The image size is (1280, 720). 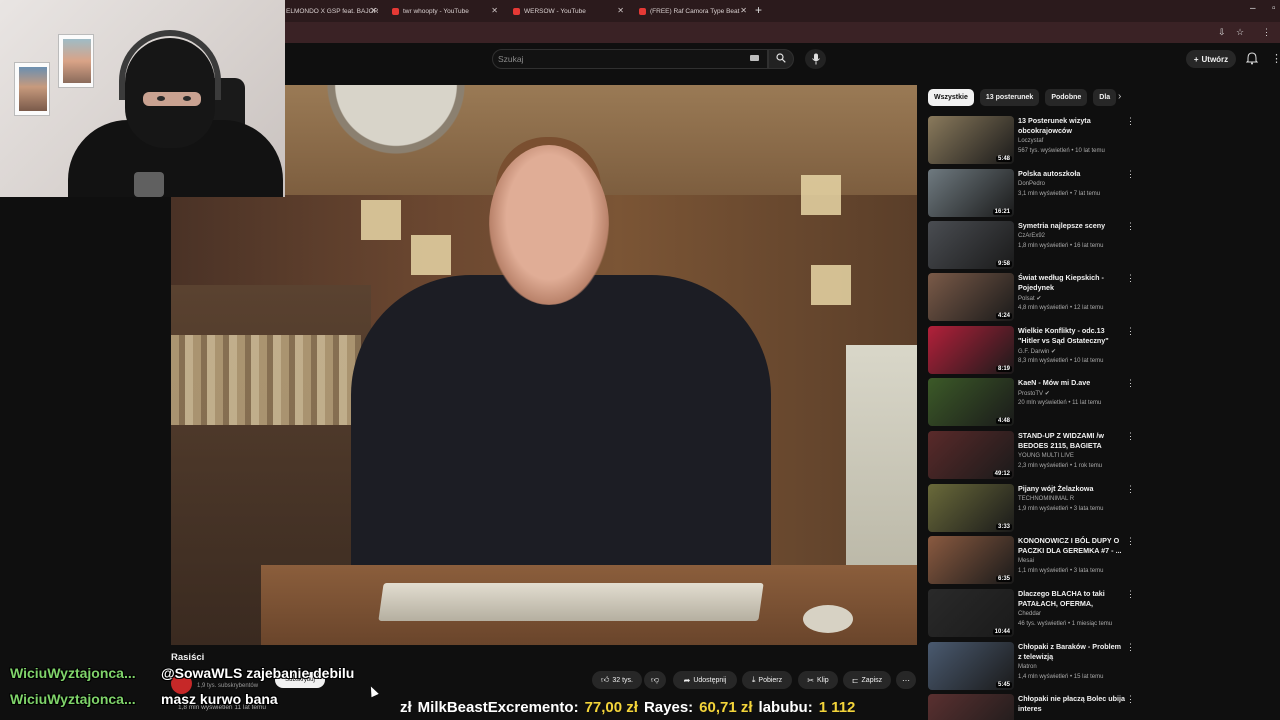 I want to click on channel-name: Mesai, so click(x=1026, y=561).